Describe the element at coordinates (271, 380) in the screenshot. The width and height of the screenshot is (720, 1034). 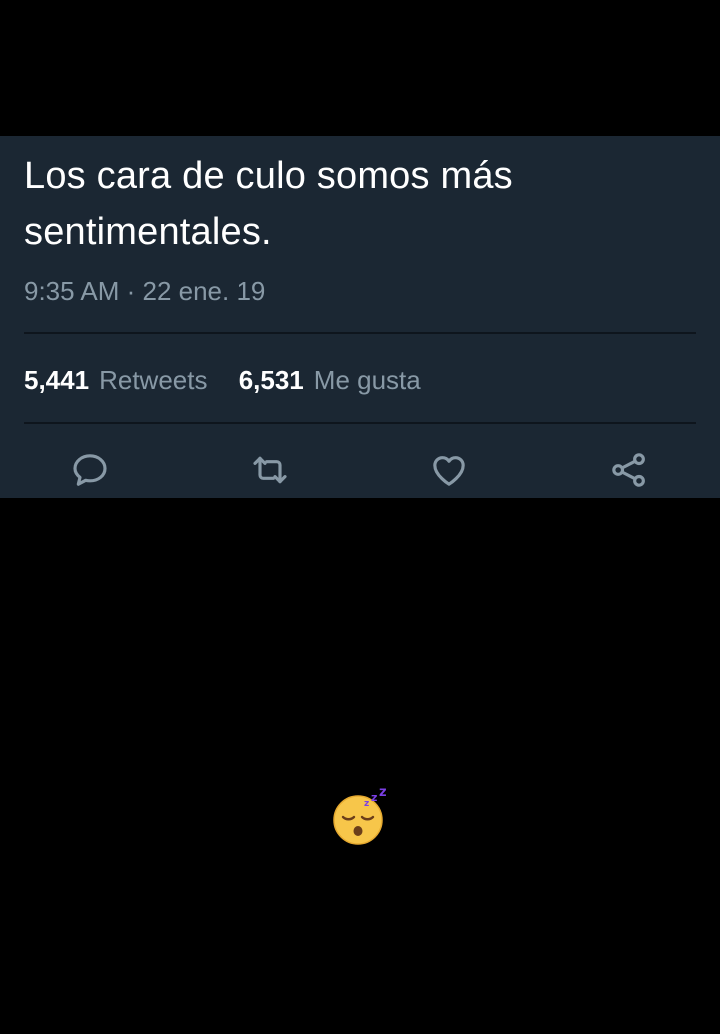
I see `likes-count: 6,531` at that location.